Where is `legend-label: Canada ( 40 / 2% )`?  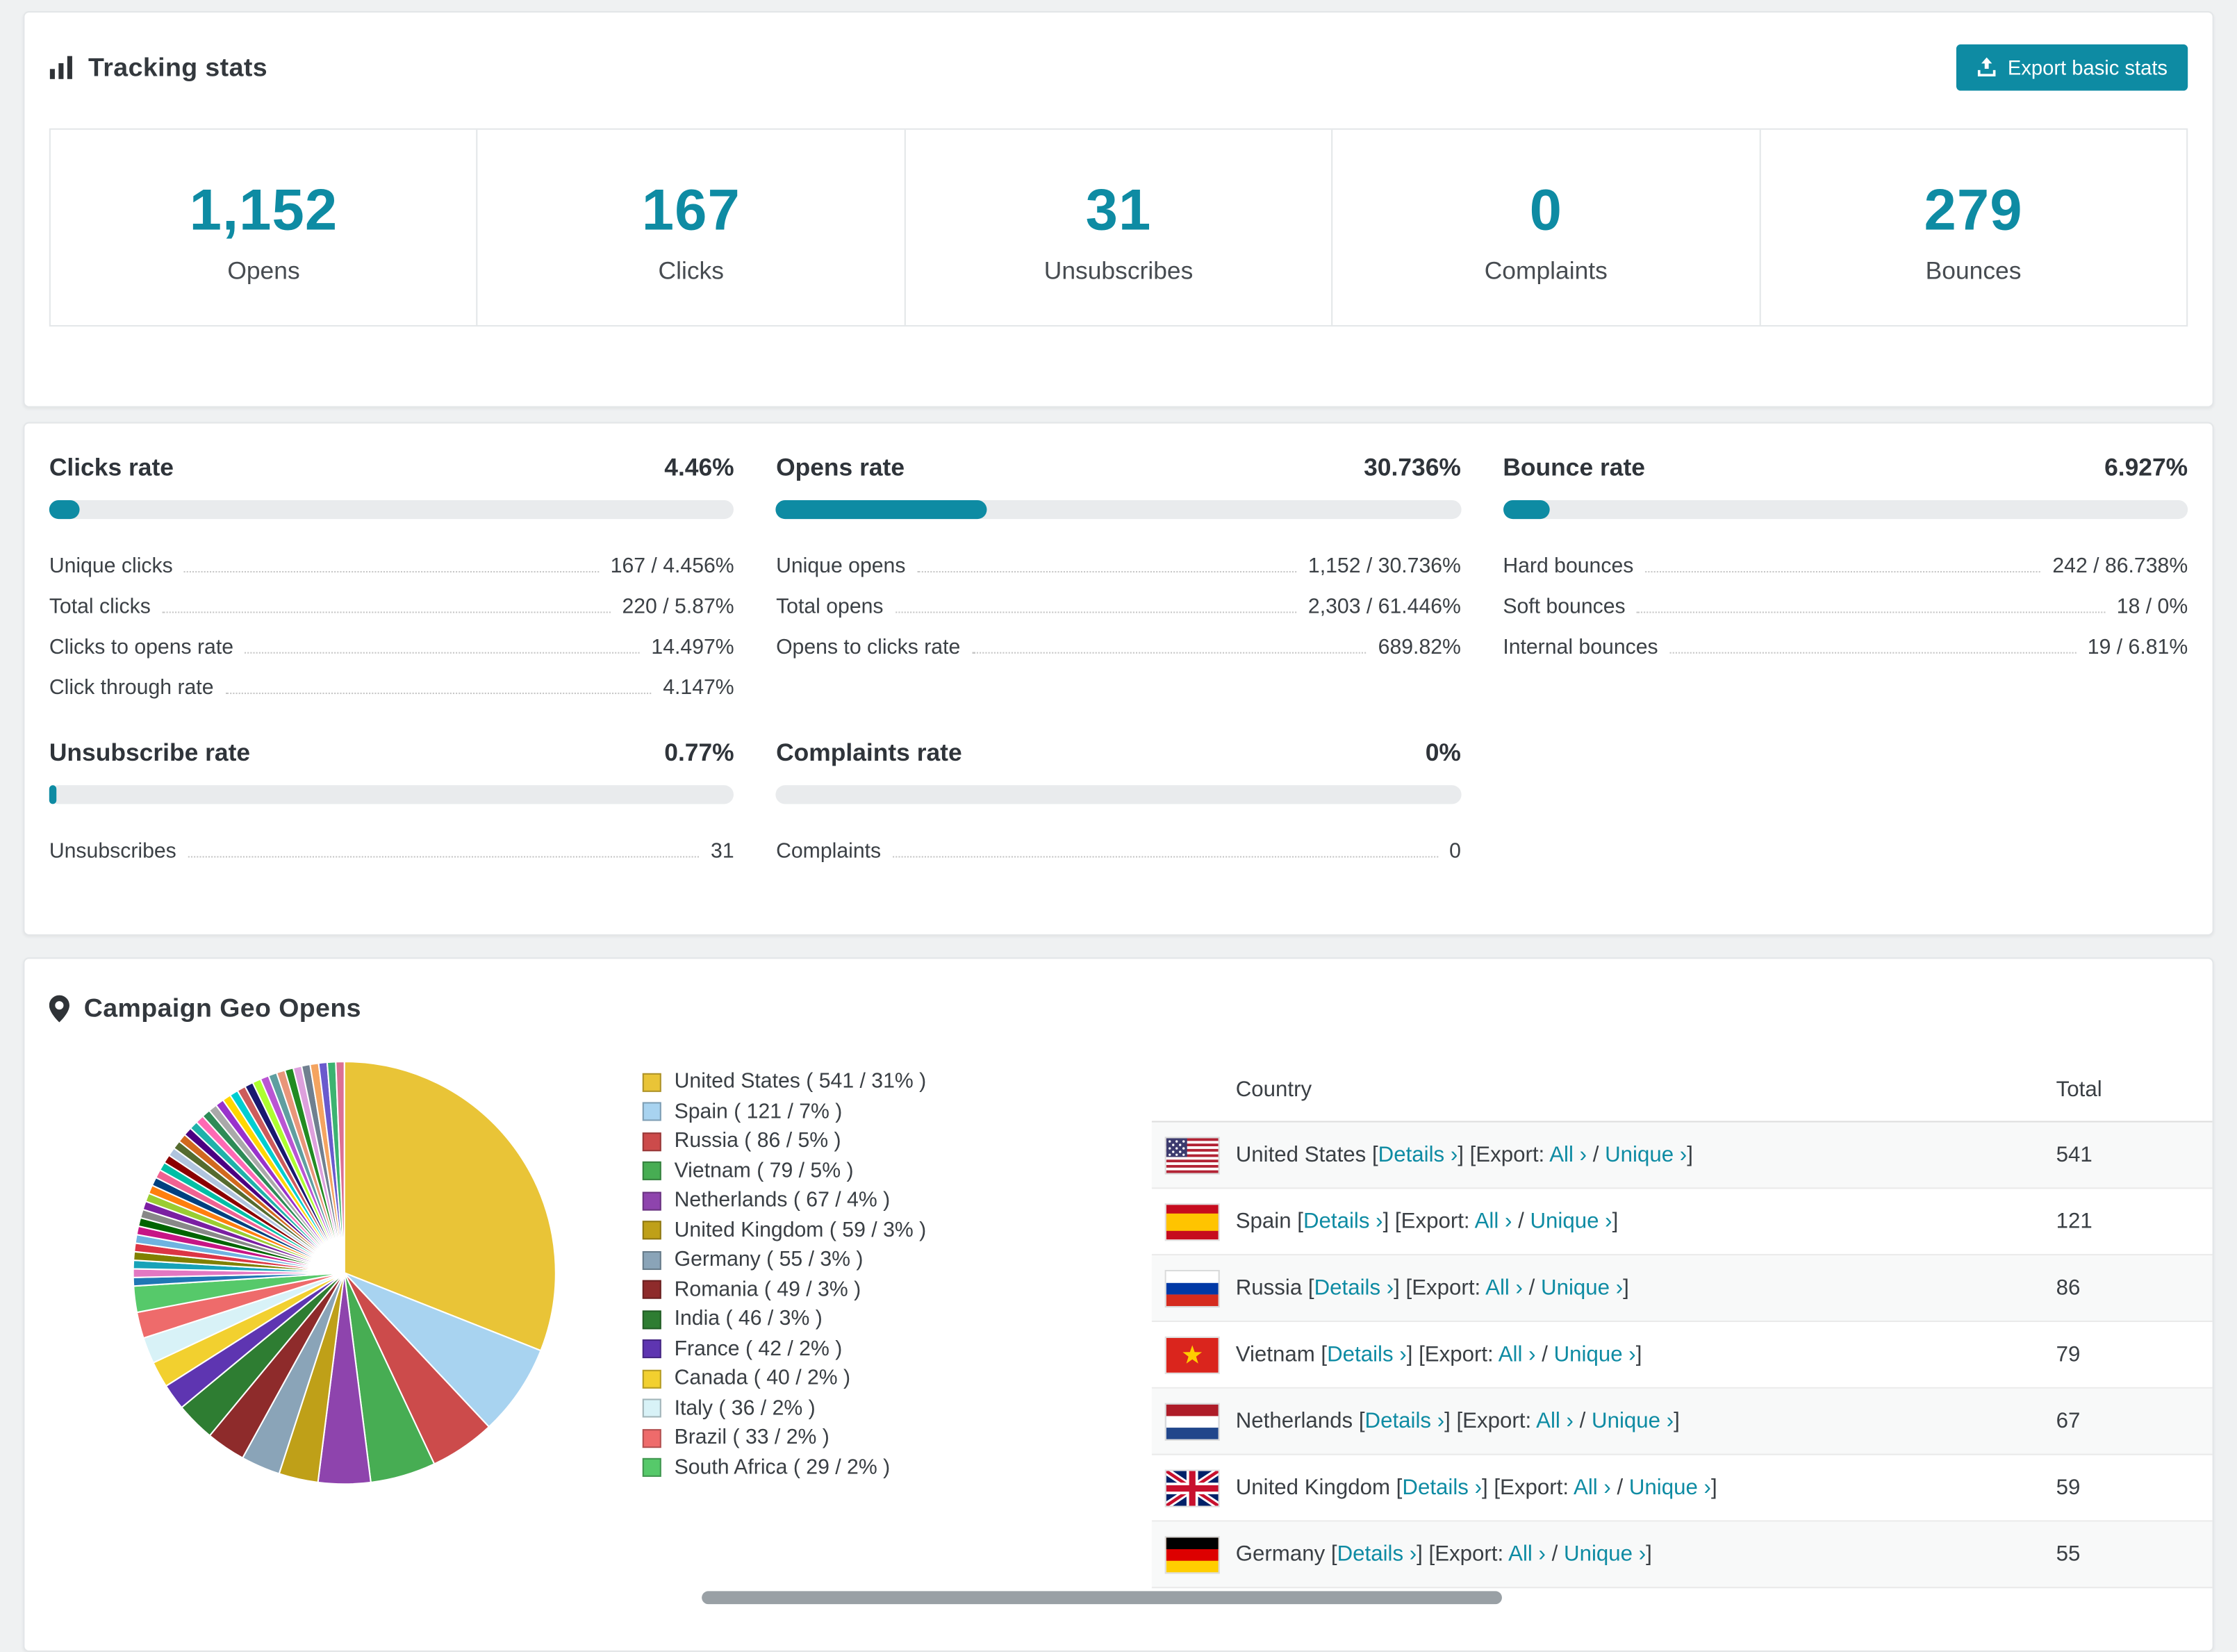
legend-label: Canada ( 40 / 2% ) is located at coordinates (762, 1379).